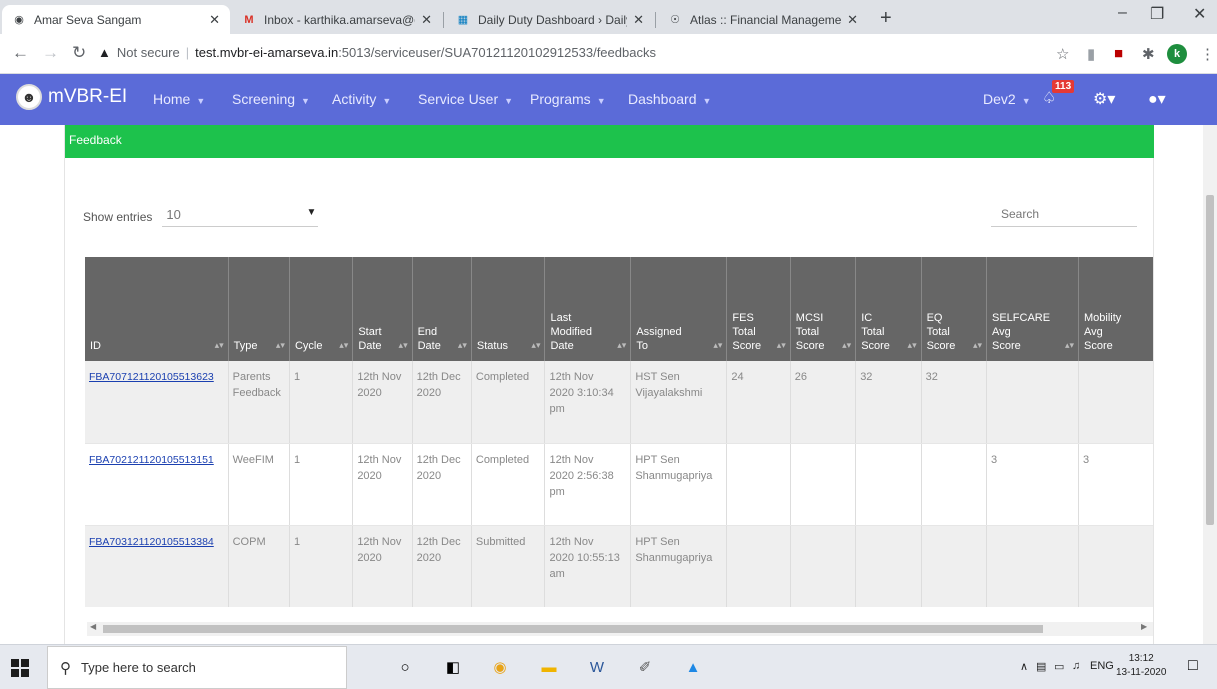 The height and width of the screenshot is (689, 1217). Describe the element at coordinates (758, 309) in the screenshot. I see `column-header: FES Total Score ▴▾` at that location.